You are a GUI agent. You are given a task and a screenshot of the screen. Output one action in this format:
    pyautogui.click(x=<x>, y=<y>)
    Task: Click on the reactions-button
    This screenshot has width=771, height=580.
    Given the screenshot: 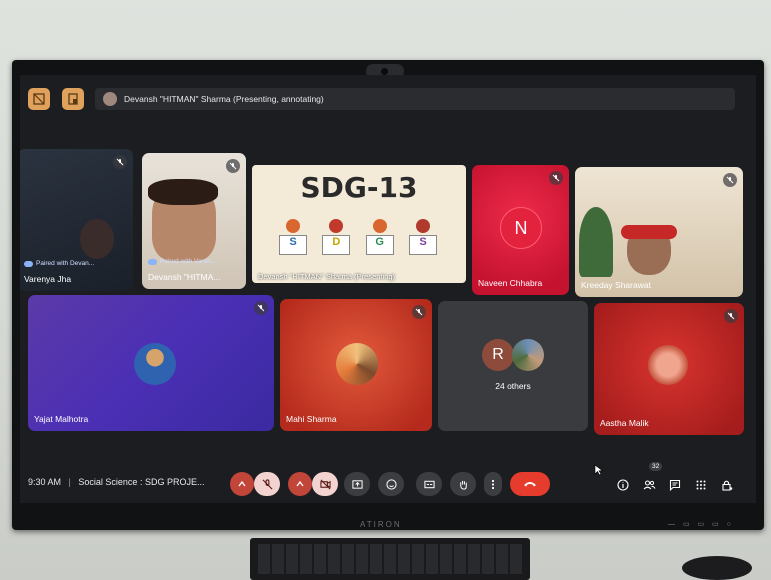 What is the action you would take?
    pyautogui.click(x=391, y=484)
    